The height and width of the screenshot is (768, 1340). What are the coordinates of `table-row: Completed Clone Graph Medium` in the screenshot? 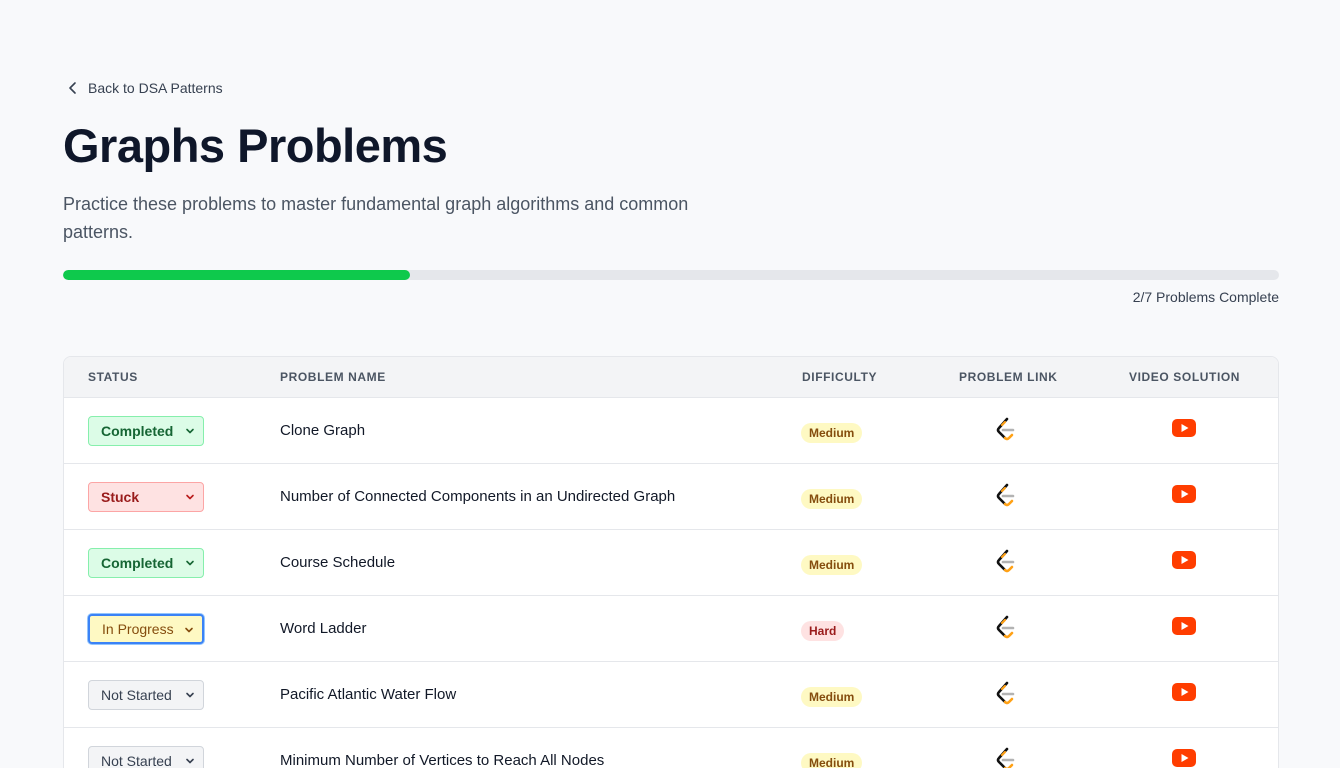 It's located at (671, 431).